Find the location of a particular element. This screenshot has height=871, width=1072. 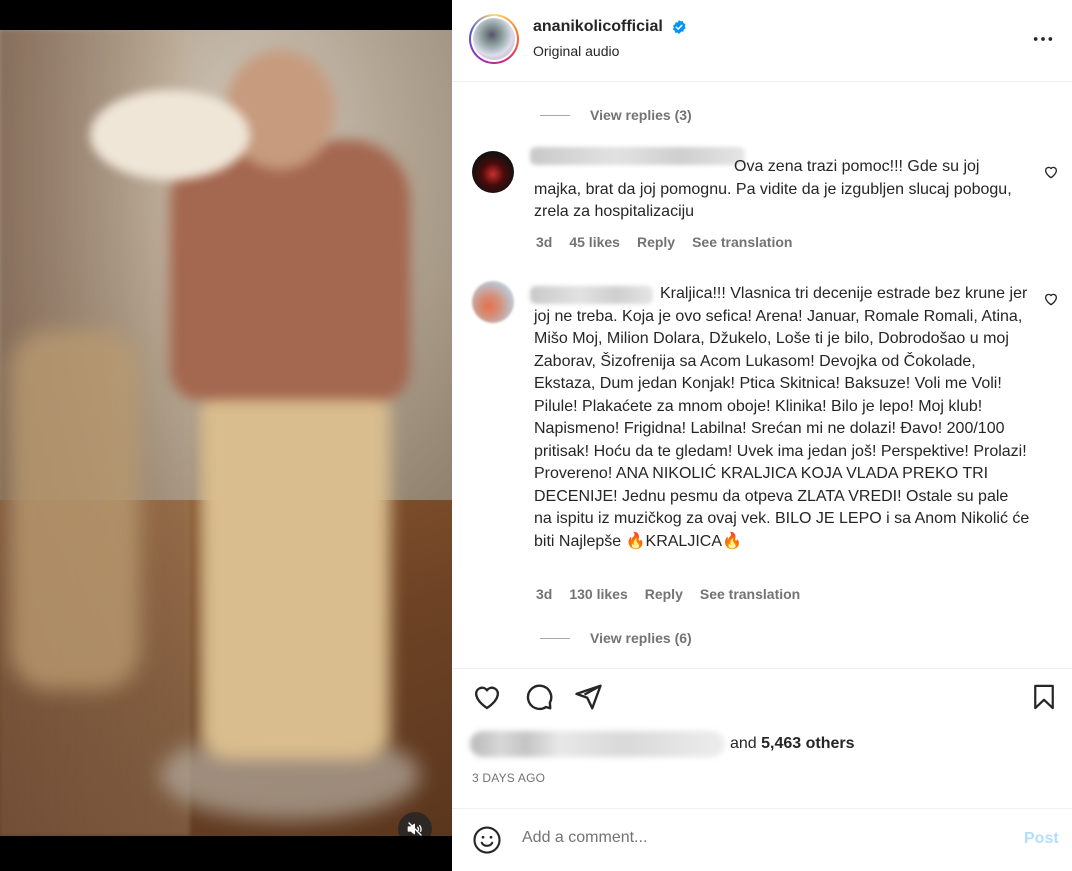

comment-meta: 3d 130 likes Reply See translation is located at coordinates (676, 594).